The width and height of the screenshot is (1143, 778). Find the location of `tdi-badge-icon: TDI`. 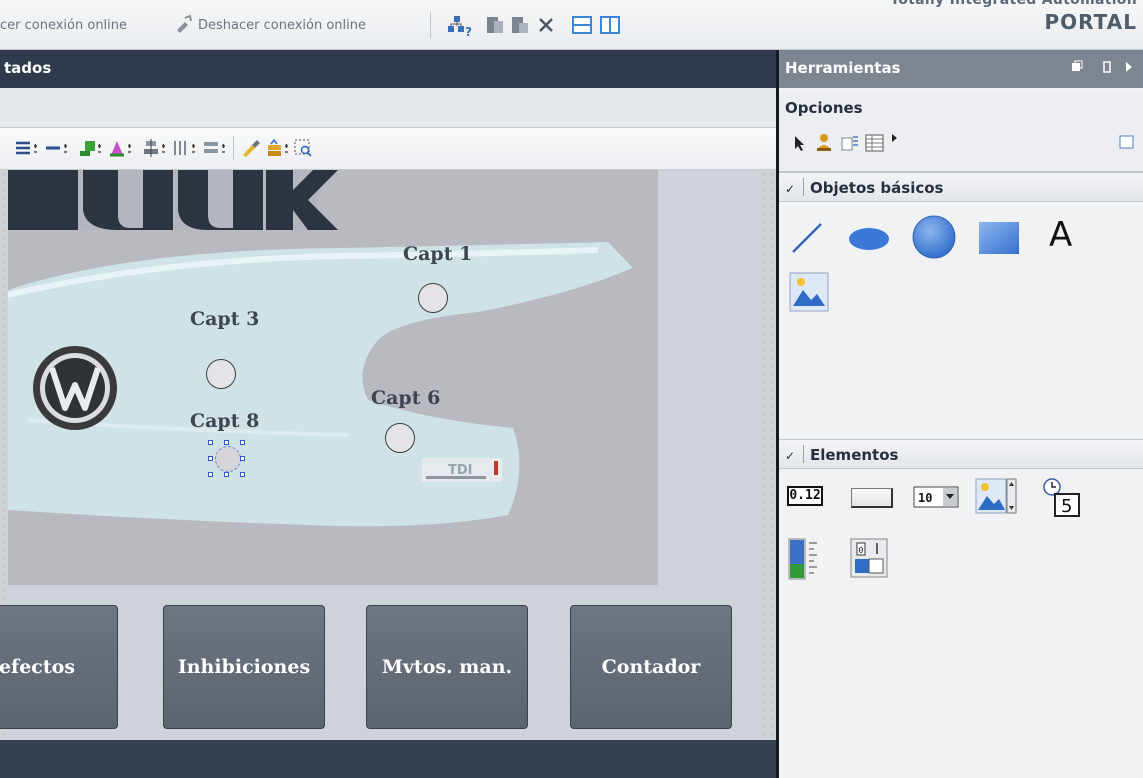

tdi-badge-icon: TDI is located at coordinates (462, 470).